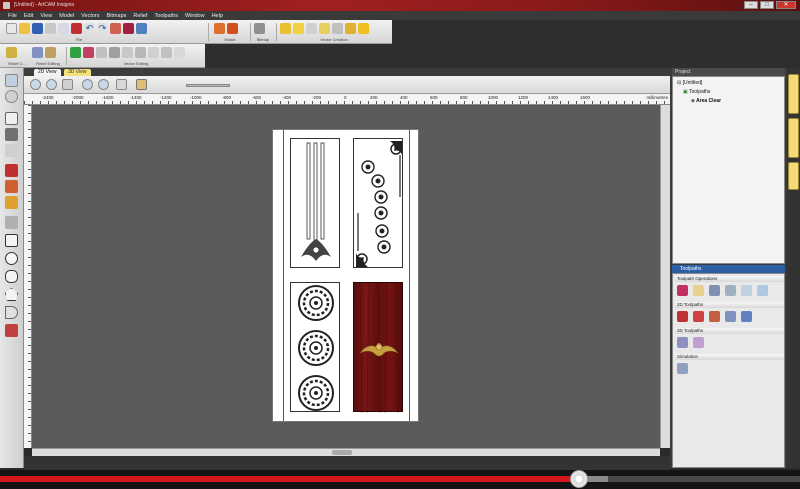 This screenshot has height=489, width=800. Describe the element at coordinates (11, 258) in the screenshot. I see `circle-icon` at that location.